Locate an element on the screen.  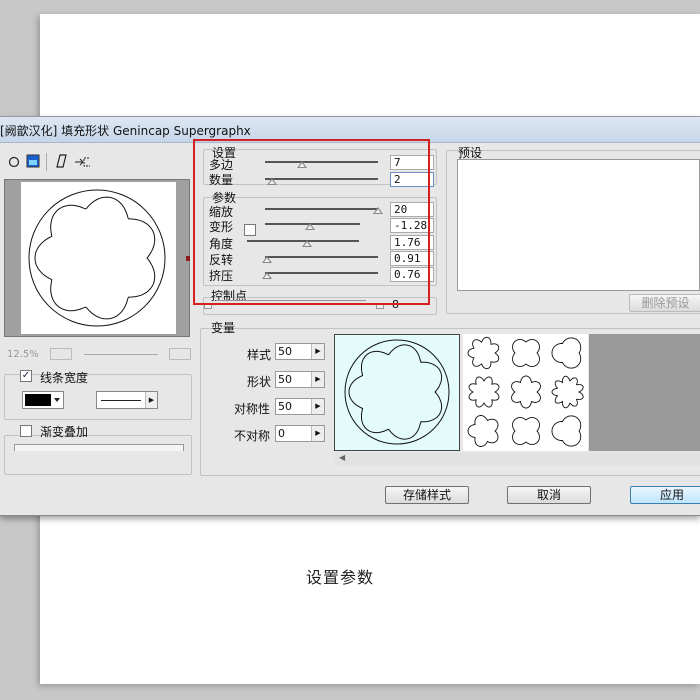
gradient-bar is located at coordinates (99, 447).